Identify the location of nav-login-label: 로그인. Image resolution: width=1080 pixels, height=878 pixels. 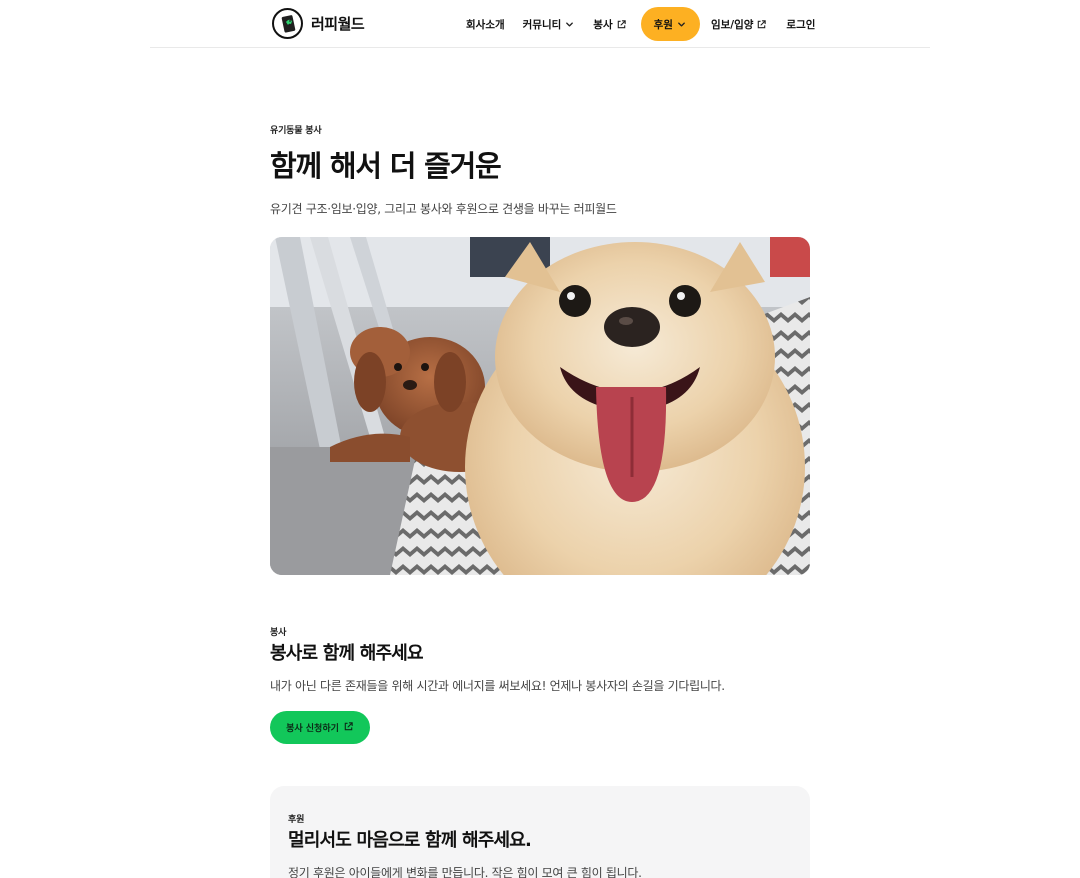
(801, 24).